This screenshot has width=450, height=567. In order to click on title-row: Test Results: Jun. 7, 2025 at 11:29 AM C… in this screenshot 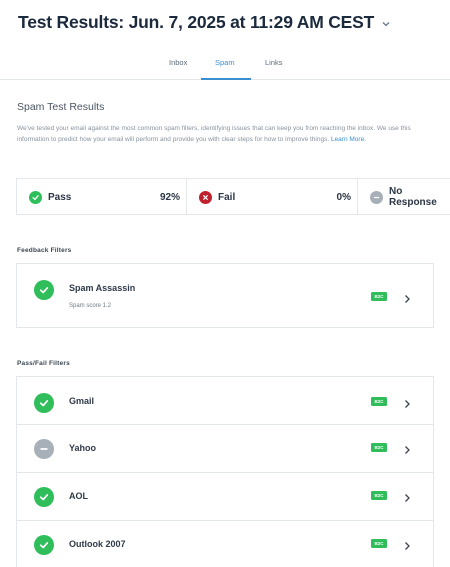, I will do `click(205, 22)`.